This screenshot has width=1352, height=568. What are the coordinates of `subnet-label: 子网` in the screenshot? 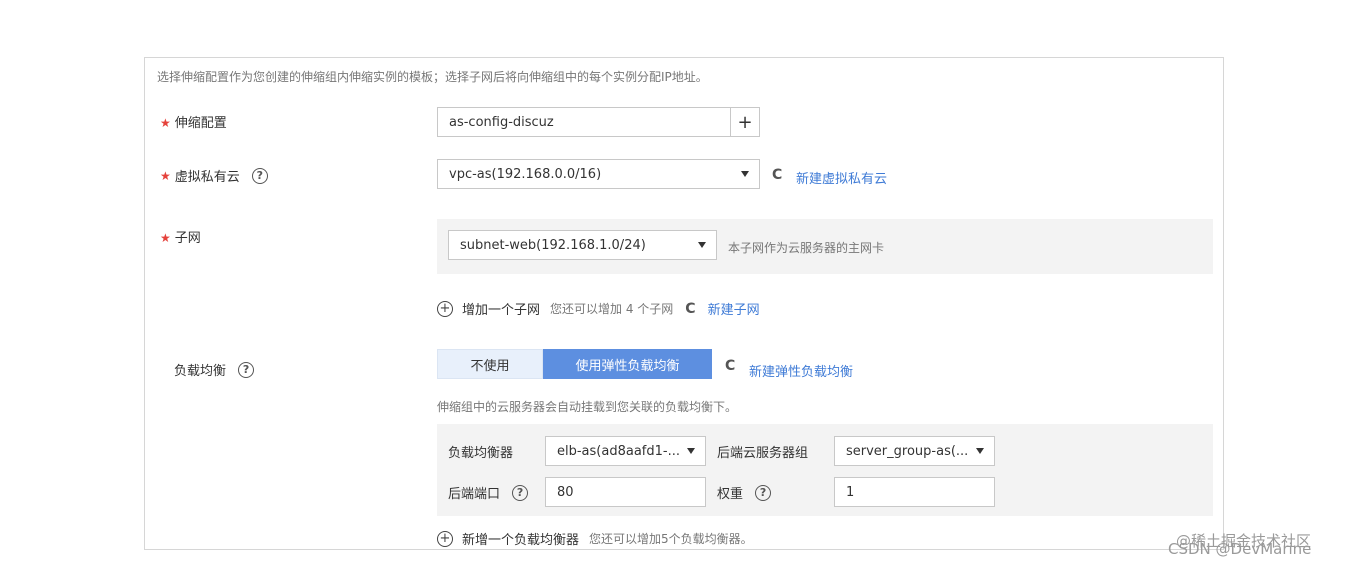 It's located at (187, 238).